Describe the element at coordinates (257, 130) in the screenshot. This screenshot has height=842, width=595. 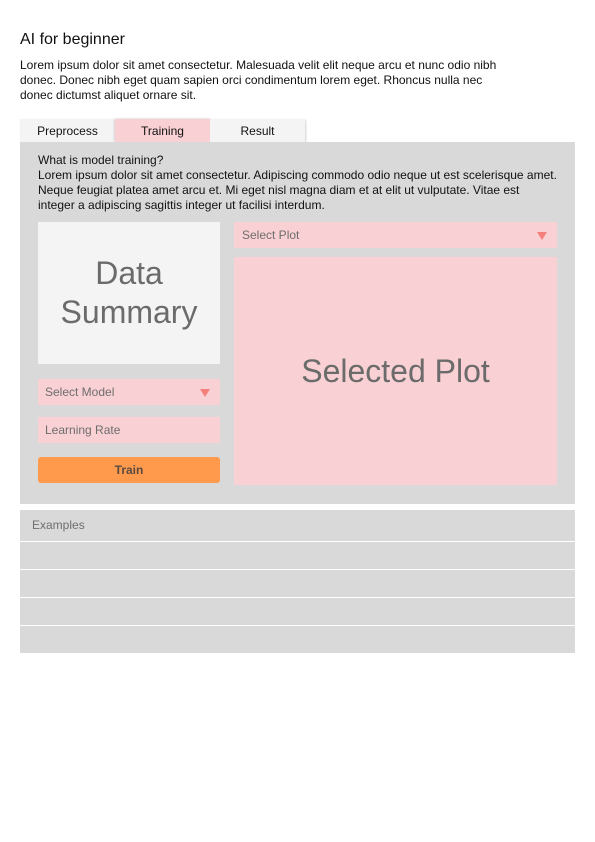
I see `tab-result: Result` at that location.